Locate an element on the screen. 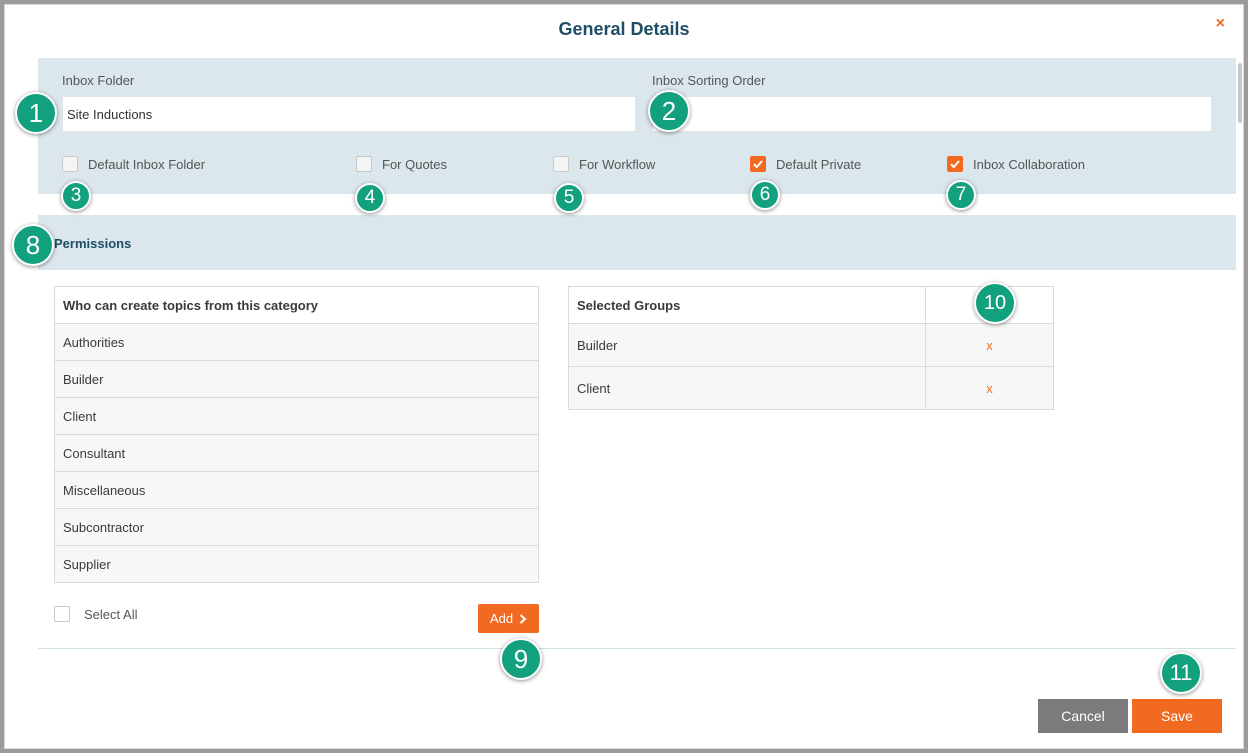 The width and height of the screenshot is (1248, 753). checkbox-label: For Workflow is located at coordinates (617, 164).